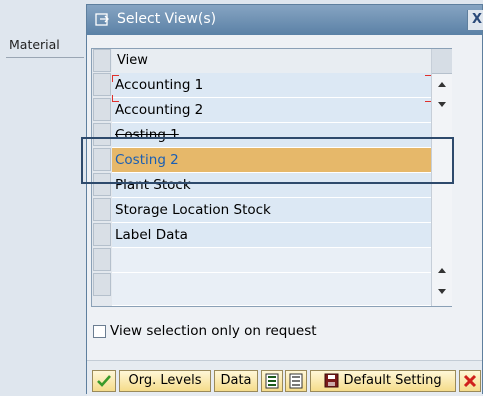 The width and height of the screenshot is (483, 396). What do you see at coordinates (271, 110) in the screenshot?
I see `table-row: Accounting 2` at bounding box center [271, 110].